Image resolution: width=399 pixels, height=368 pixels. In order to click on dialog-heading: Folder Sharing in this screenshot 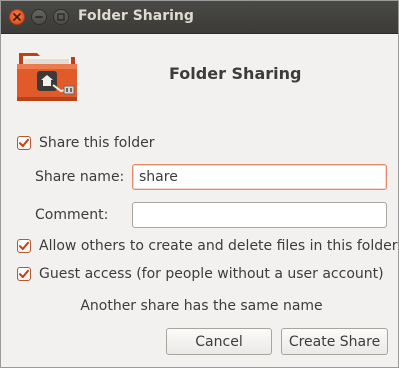, I will do `click(235, 73)`.